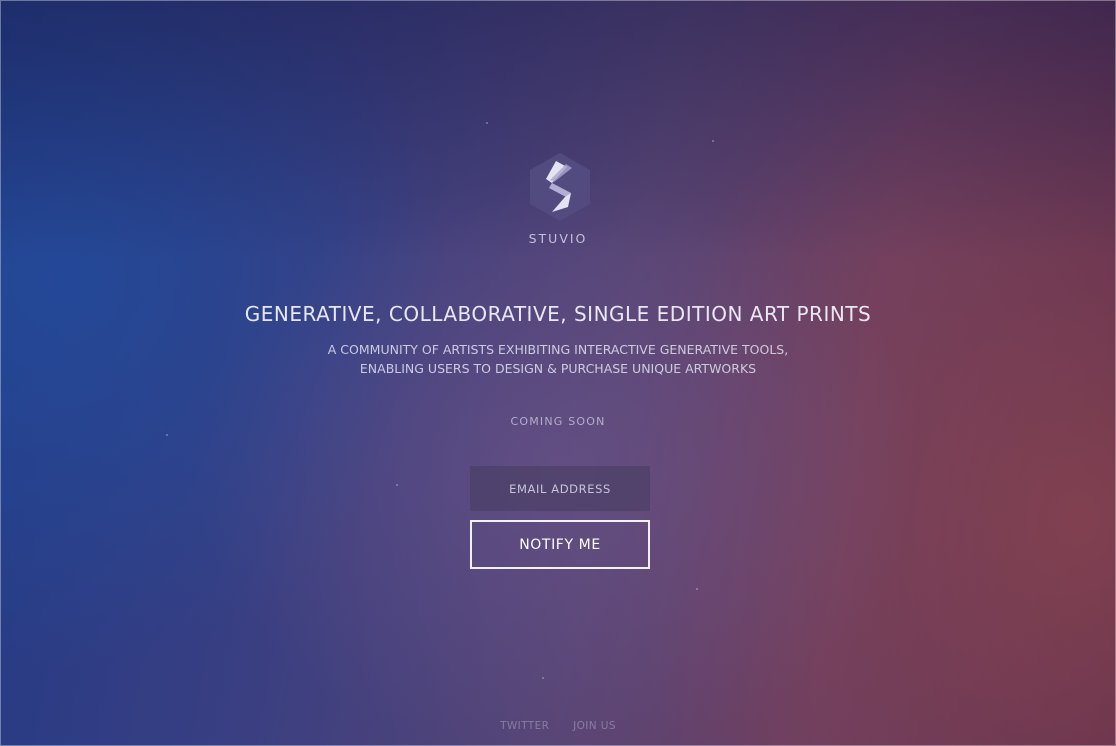 This screenshot has height=746, width=1116. What do you see at coordinates (558, 238) in the screenshot?
I see `brand-name: STUVIO` at bounding box center [558, 238].